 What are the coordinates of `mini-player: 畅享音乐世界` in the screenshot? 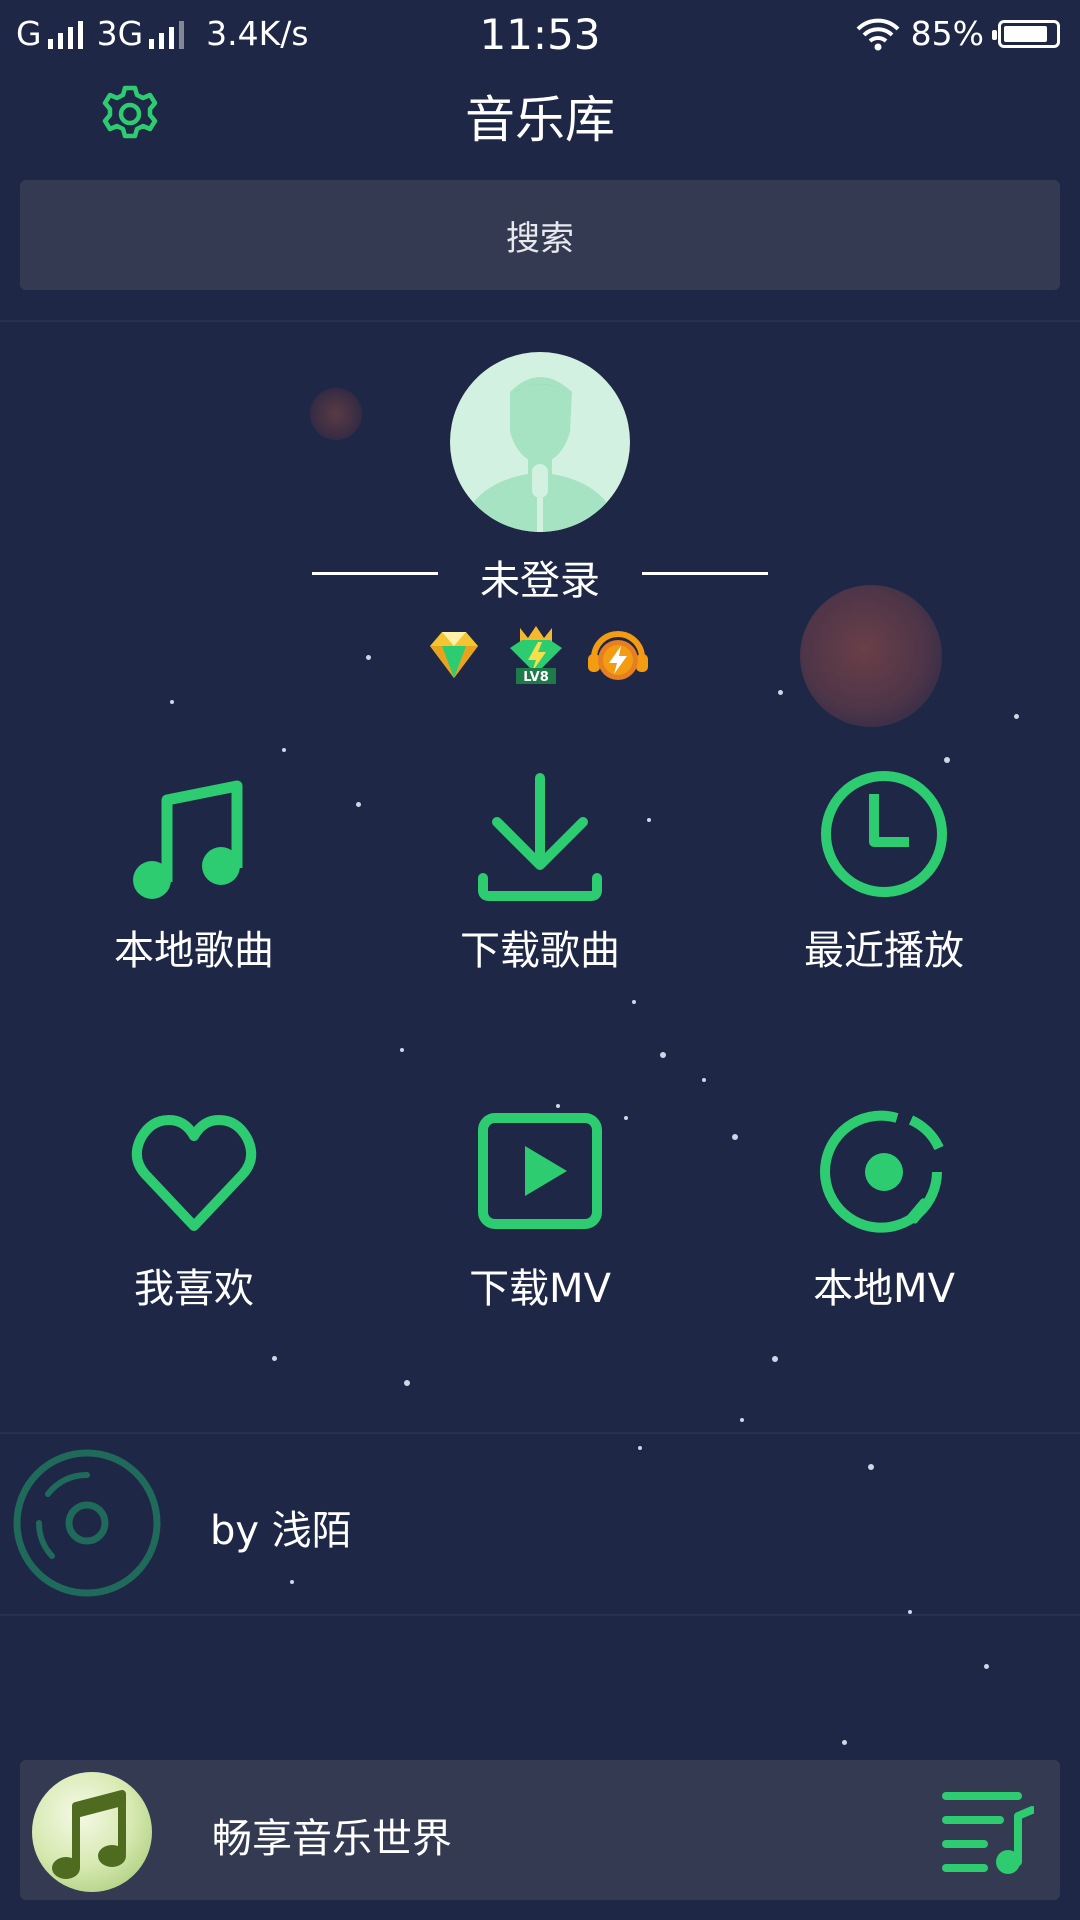 It's located at (540, 1830).